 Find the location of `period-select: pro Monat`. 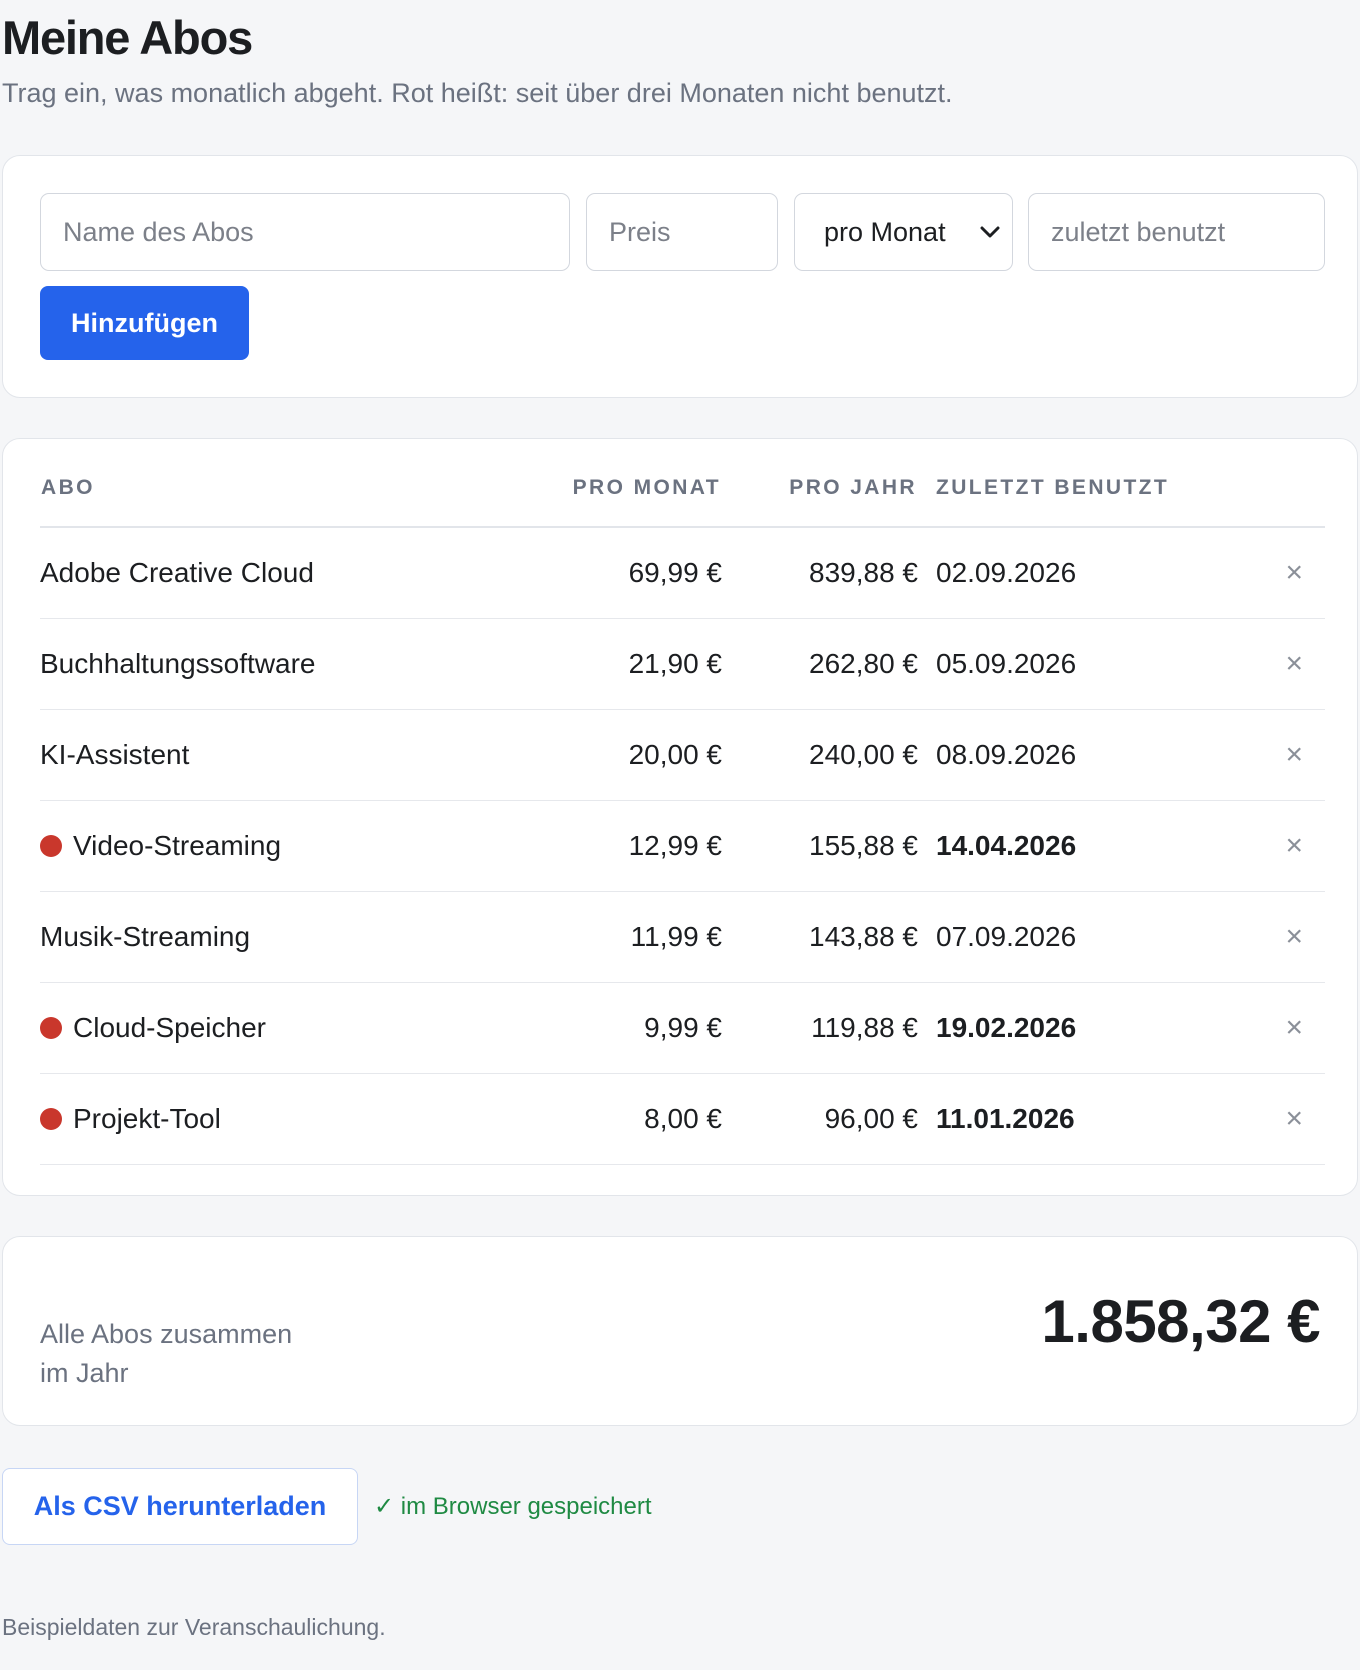

period-select: pro Monat is located at coordinates (903, 232).